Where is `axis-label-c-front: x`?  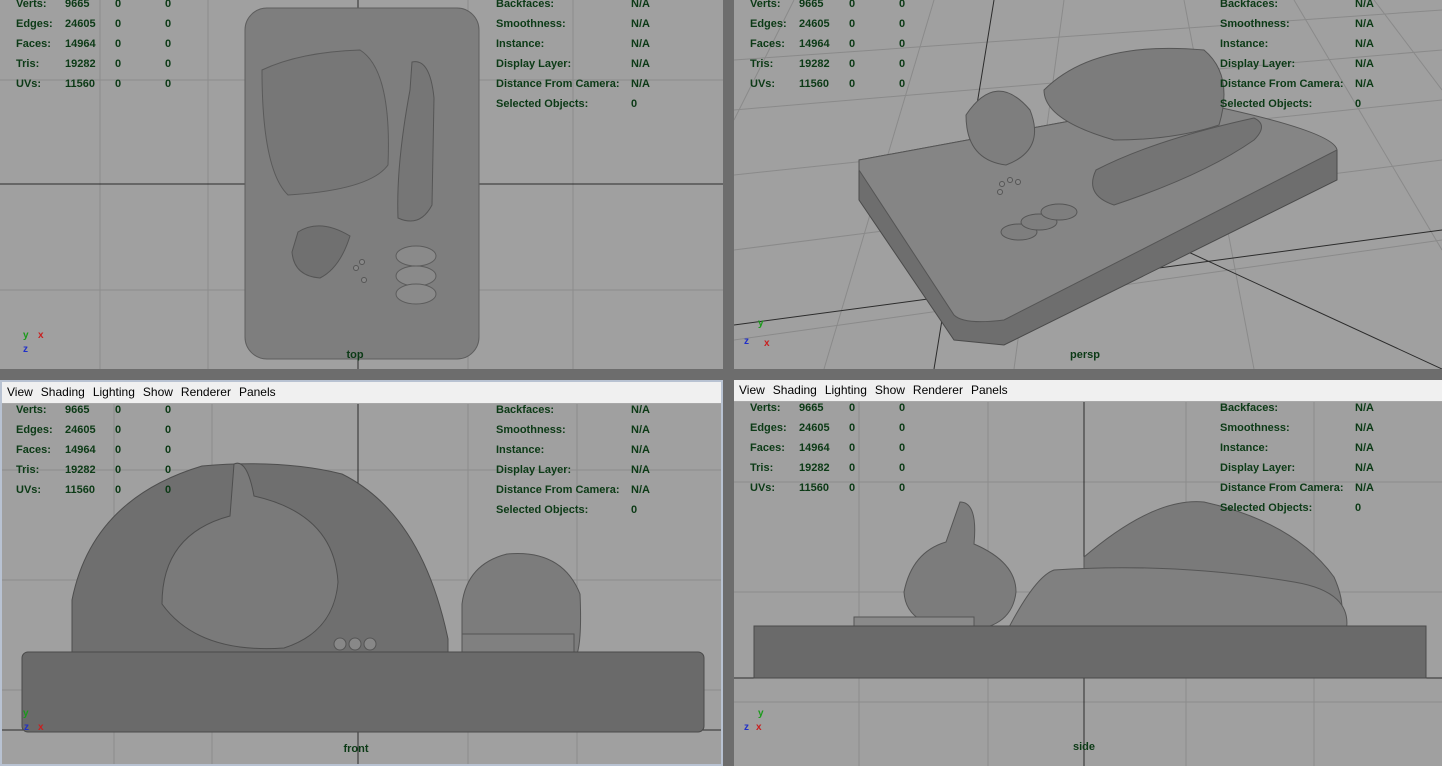
axis-label-c-front: x is located at coordinates (41, 727).